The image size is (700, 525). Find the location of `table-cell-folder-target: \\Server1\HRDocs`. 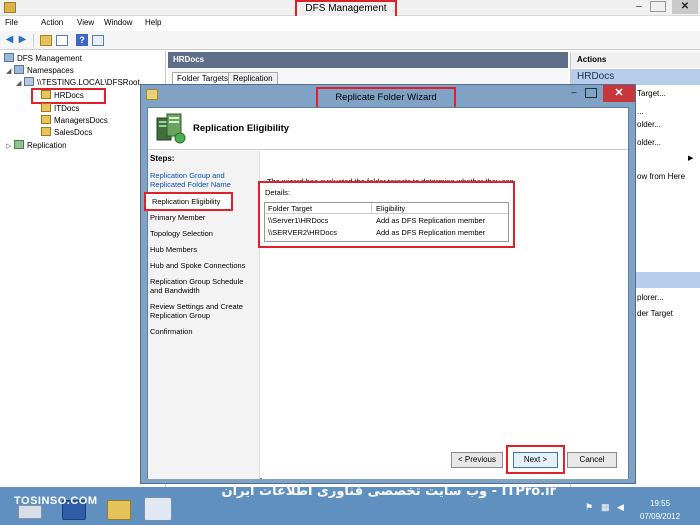

table-cell-folder-target: \\Server1\HRDocs is located at coordinates (298, 221).